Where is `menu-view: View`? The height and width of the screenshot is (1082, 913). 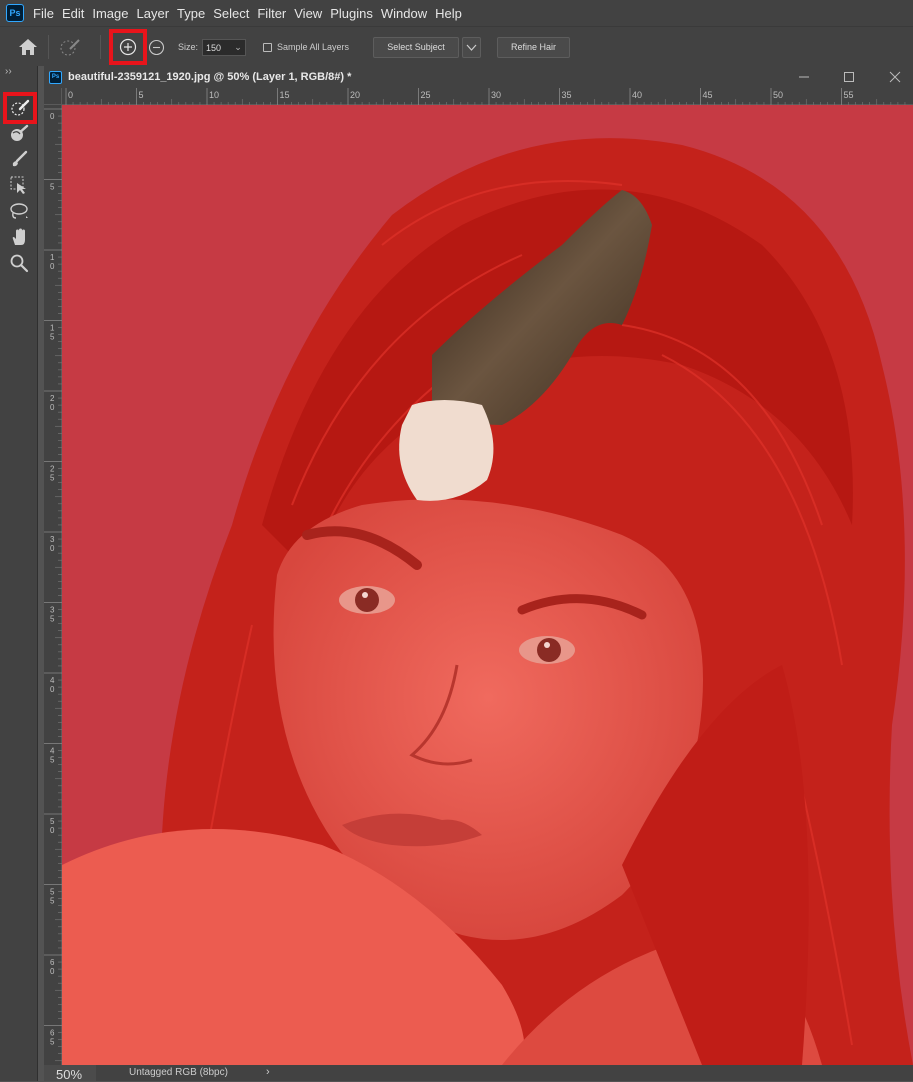 menu-view: View is located at coordinates (312, 13).